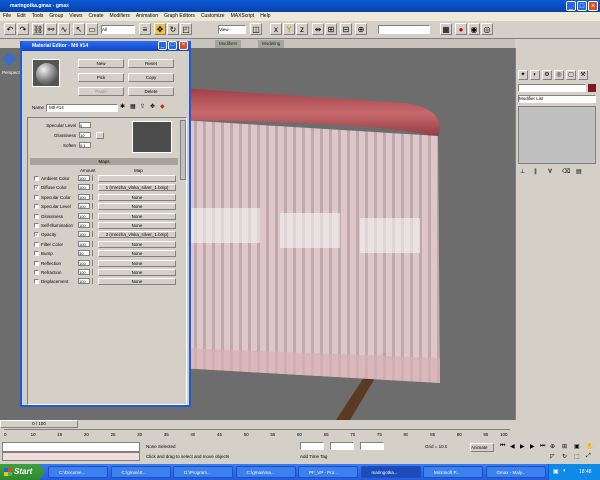 The image size is (600, 480). Describe the element at coordinates (39, 424) in the screenshot. I see `time-slider: 0 / 100` at that location.